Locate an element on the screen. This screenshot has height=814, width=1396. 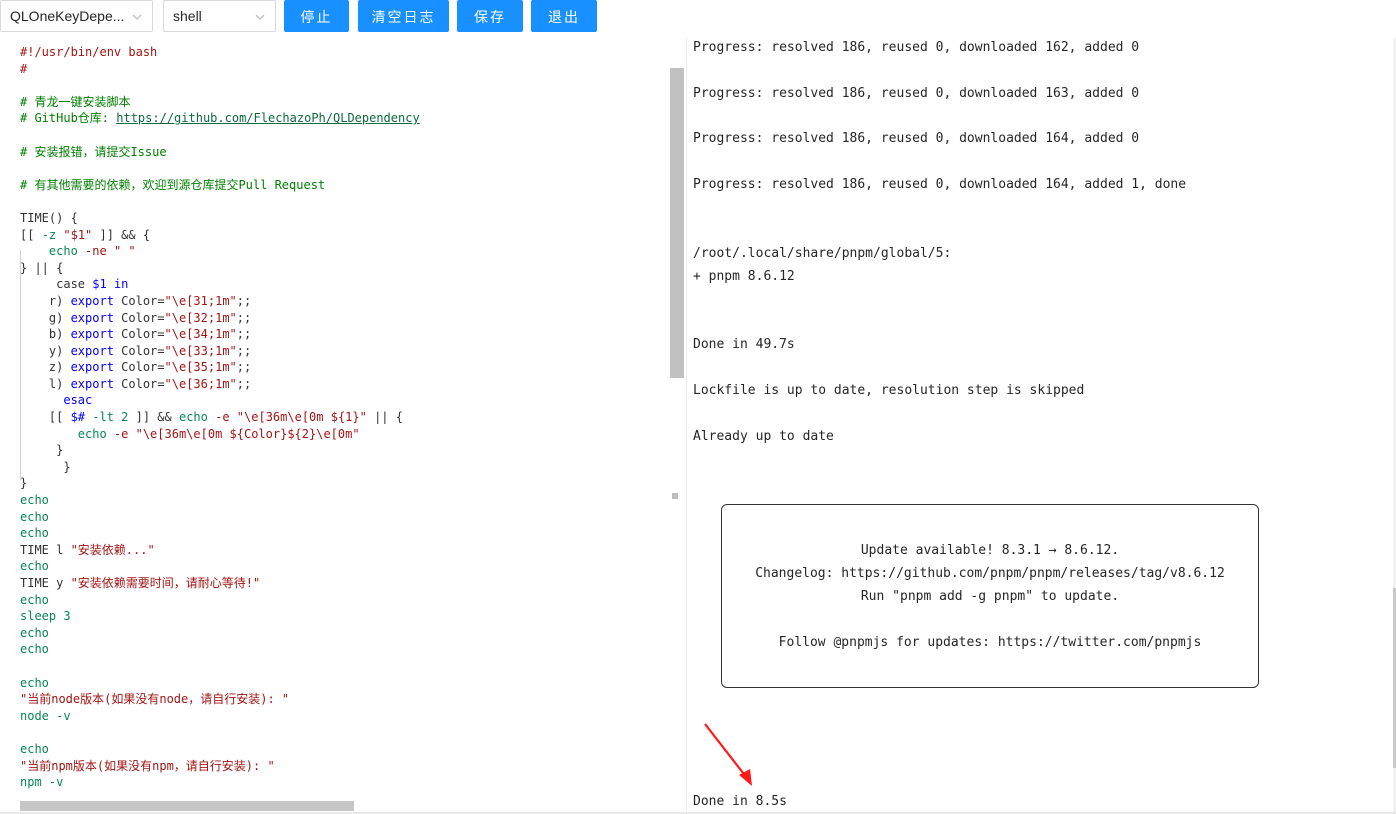
code-line: # 安装报错，请提交Issue is located at coordinates (220, 152).